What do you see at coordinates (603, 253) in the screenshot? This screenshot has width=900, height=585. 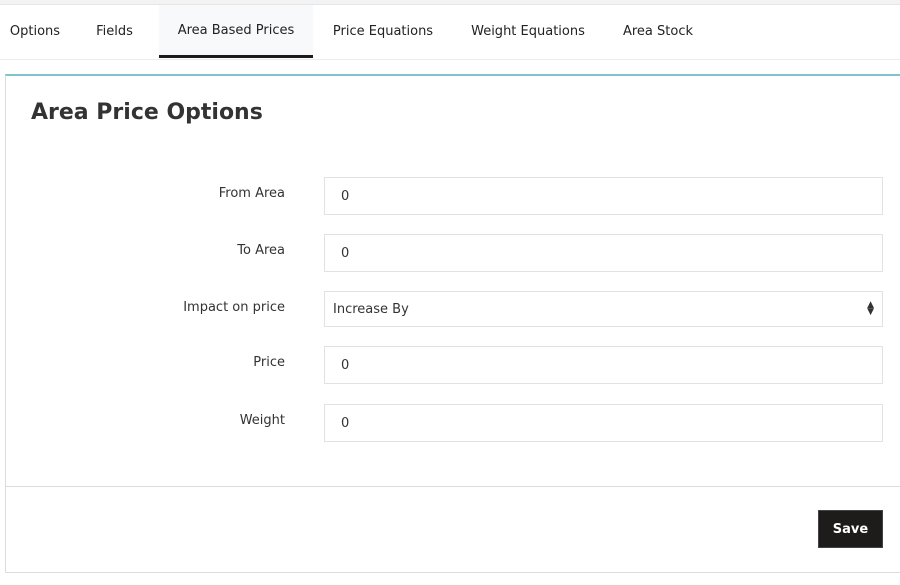 I see `to-area-input` at bounding box center [603, 253].